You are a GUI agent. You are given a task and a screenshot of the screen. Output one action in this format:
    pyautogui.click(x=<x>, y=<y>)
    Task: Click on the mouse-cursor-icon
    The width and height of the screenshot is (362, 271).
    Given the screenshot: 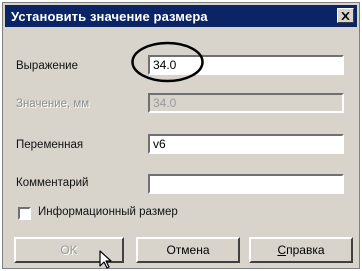 What is the action you would take?
    pyautogui.click(x=105, y=259)
    